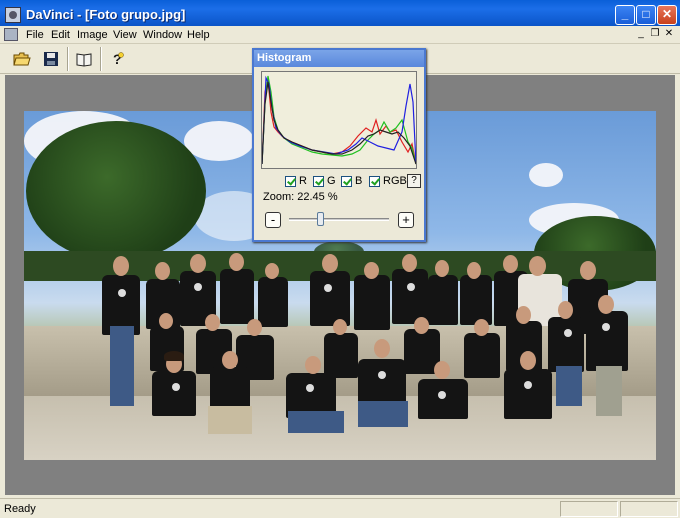  What do you see at coordinates (320, 219) in the screenshot?
I see `zoom-slider-thumb` at bounding box center [320, 219].